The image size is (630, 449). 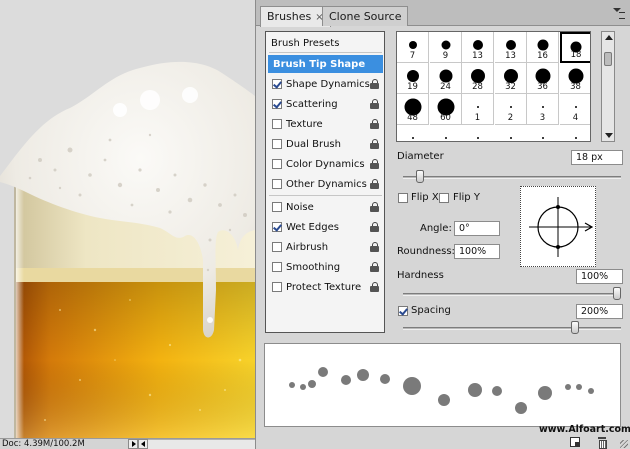 What do you see at coordinates (403, 198) in the screenshot?
I see `flip-x-checkbox` at bounding box center [403, 198].